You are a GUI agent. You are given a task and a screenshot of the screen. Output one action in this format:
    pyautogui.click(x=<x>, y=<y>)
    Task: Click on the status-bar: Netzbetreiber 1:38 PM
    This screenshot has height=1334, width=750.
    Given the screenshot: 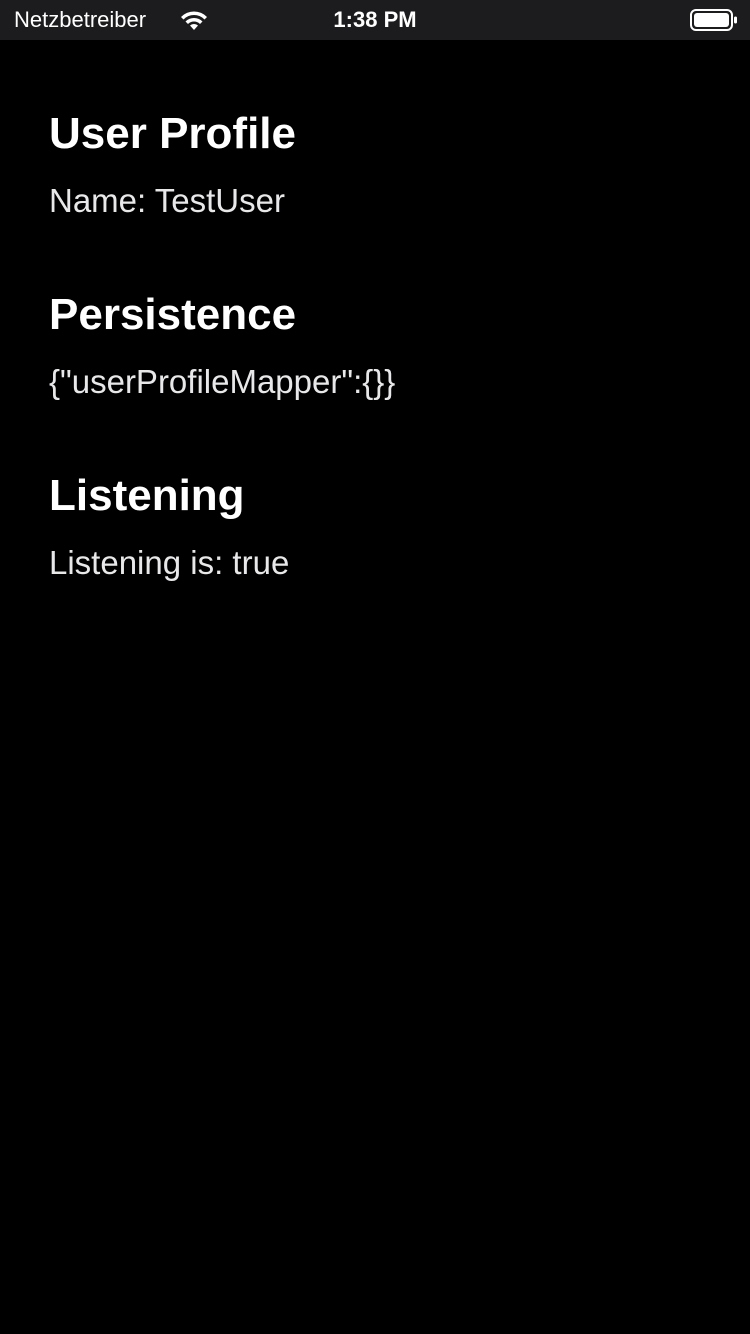 What is the action you would take?
    pyautogui.click(x=375, y=20)
    